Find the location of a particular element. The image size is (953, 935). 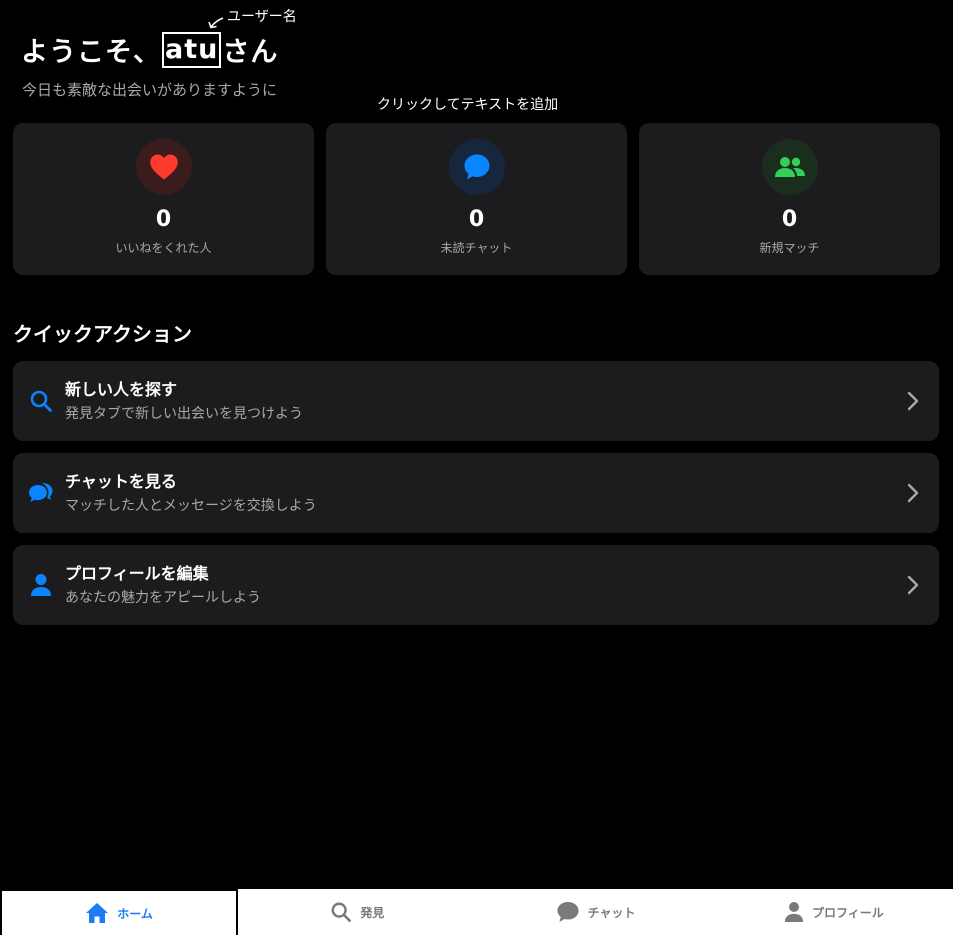

action-text: プロフィールを編集 あなたの魅力をアピールしよう is located at coordinates (163, 585).